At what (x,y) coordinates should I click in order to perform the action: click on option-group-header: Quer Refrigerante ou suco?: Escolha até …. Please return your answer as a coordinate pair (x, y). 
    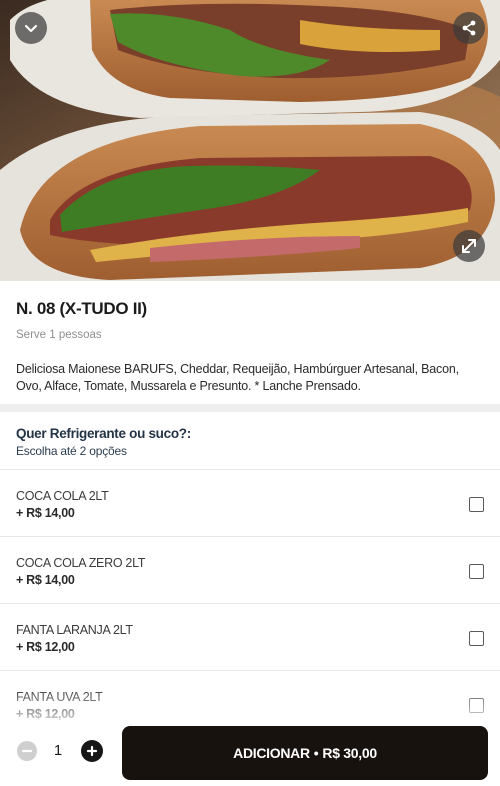
    Looking at the image, I should click on (250, 441).